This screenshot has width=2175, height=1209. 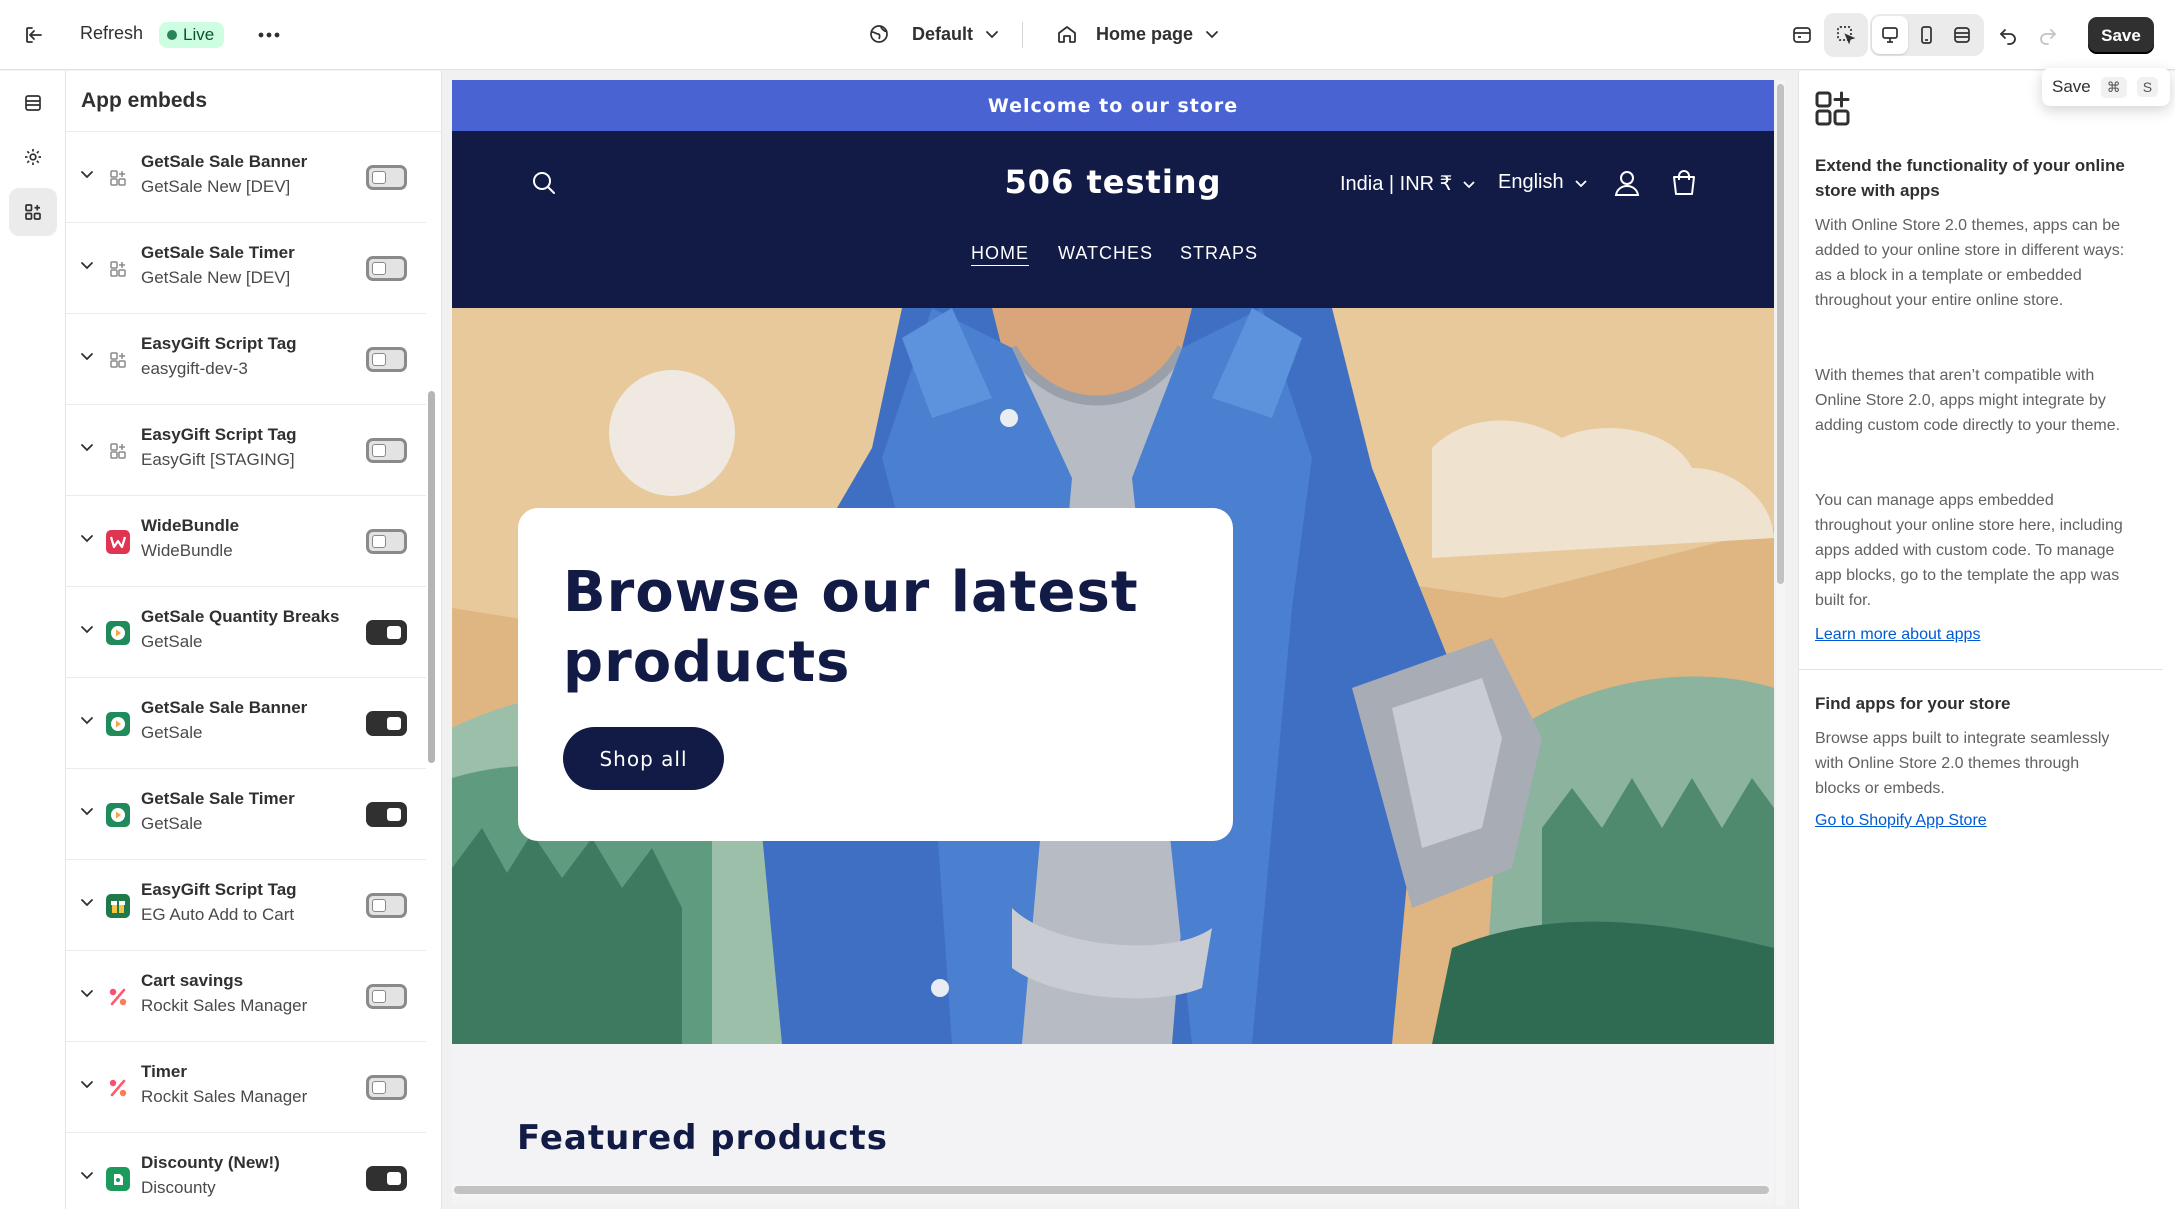 I want to click on app-embed-item: Timer Rockit Sales Manager, so click(x=246, y=1087).